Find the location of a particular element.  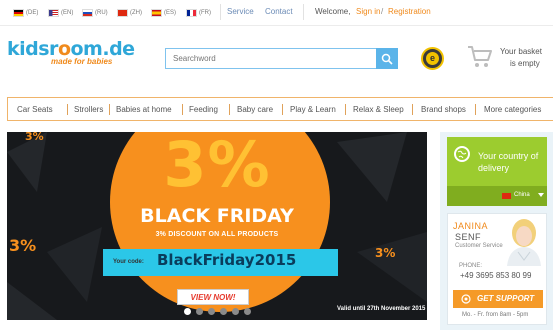

language-zh: (ZH) is located at coordinates (129, 12).